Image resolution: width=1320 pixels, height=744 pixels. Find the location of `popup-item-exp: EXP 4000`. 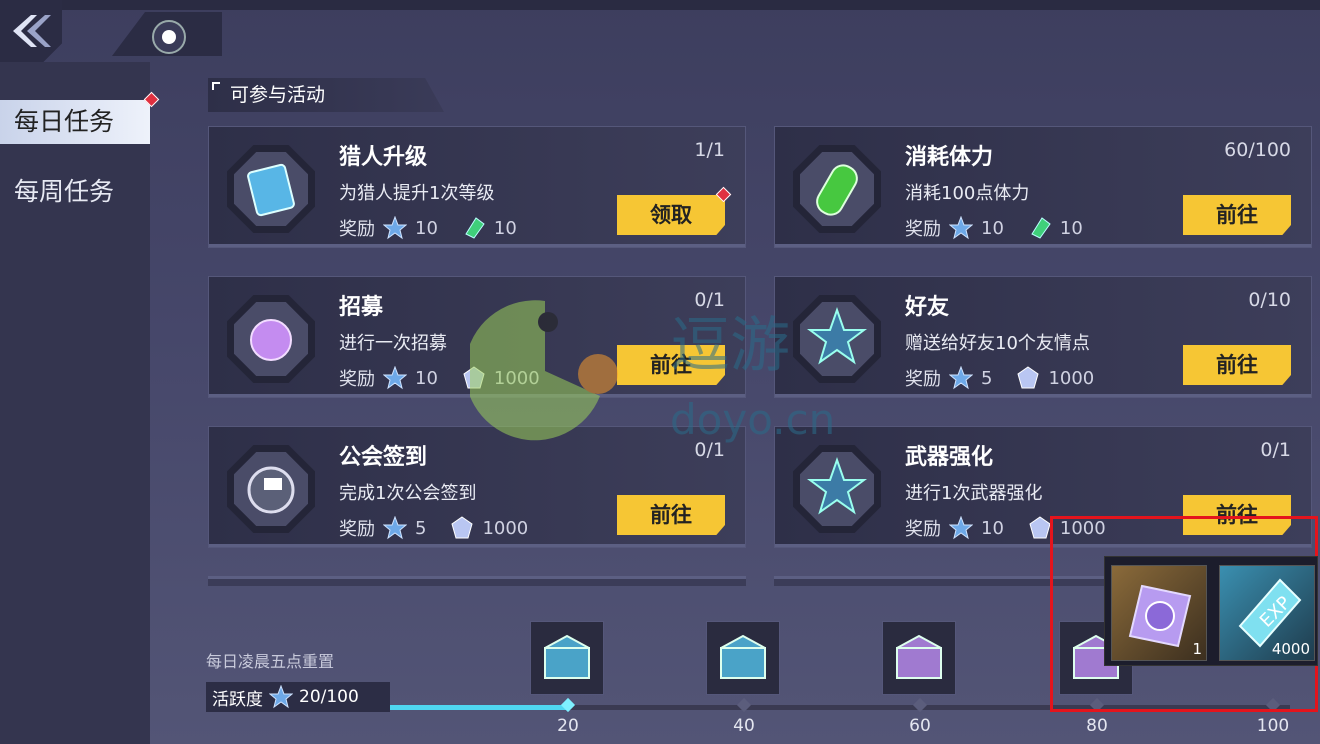

popup-item-exp: EXP 4000 is located at coordinates (1267, 613).